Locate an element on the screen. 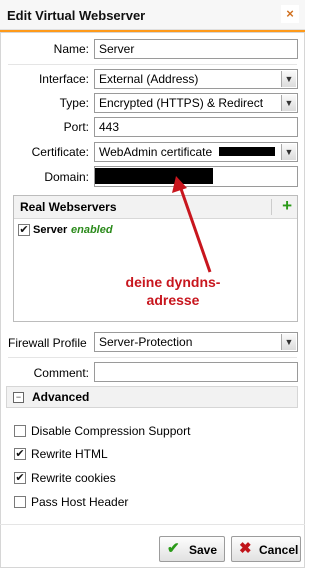  cancel-button-label: Cancel is located at coordinates (279, 550).